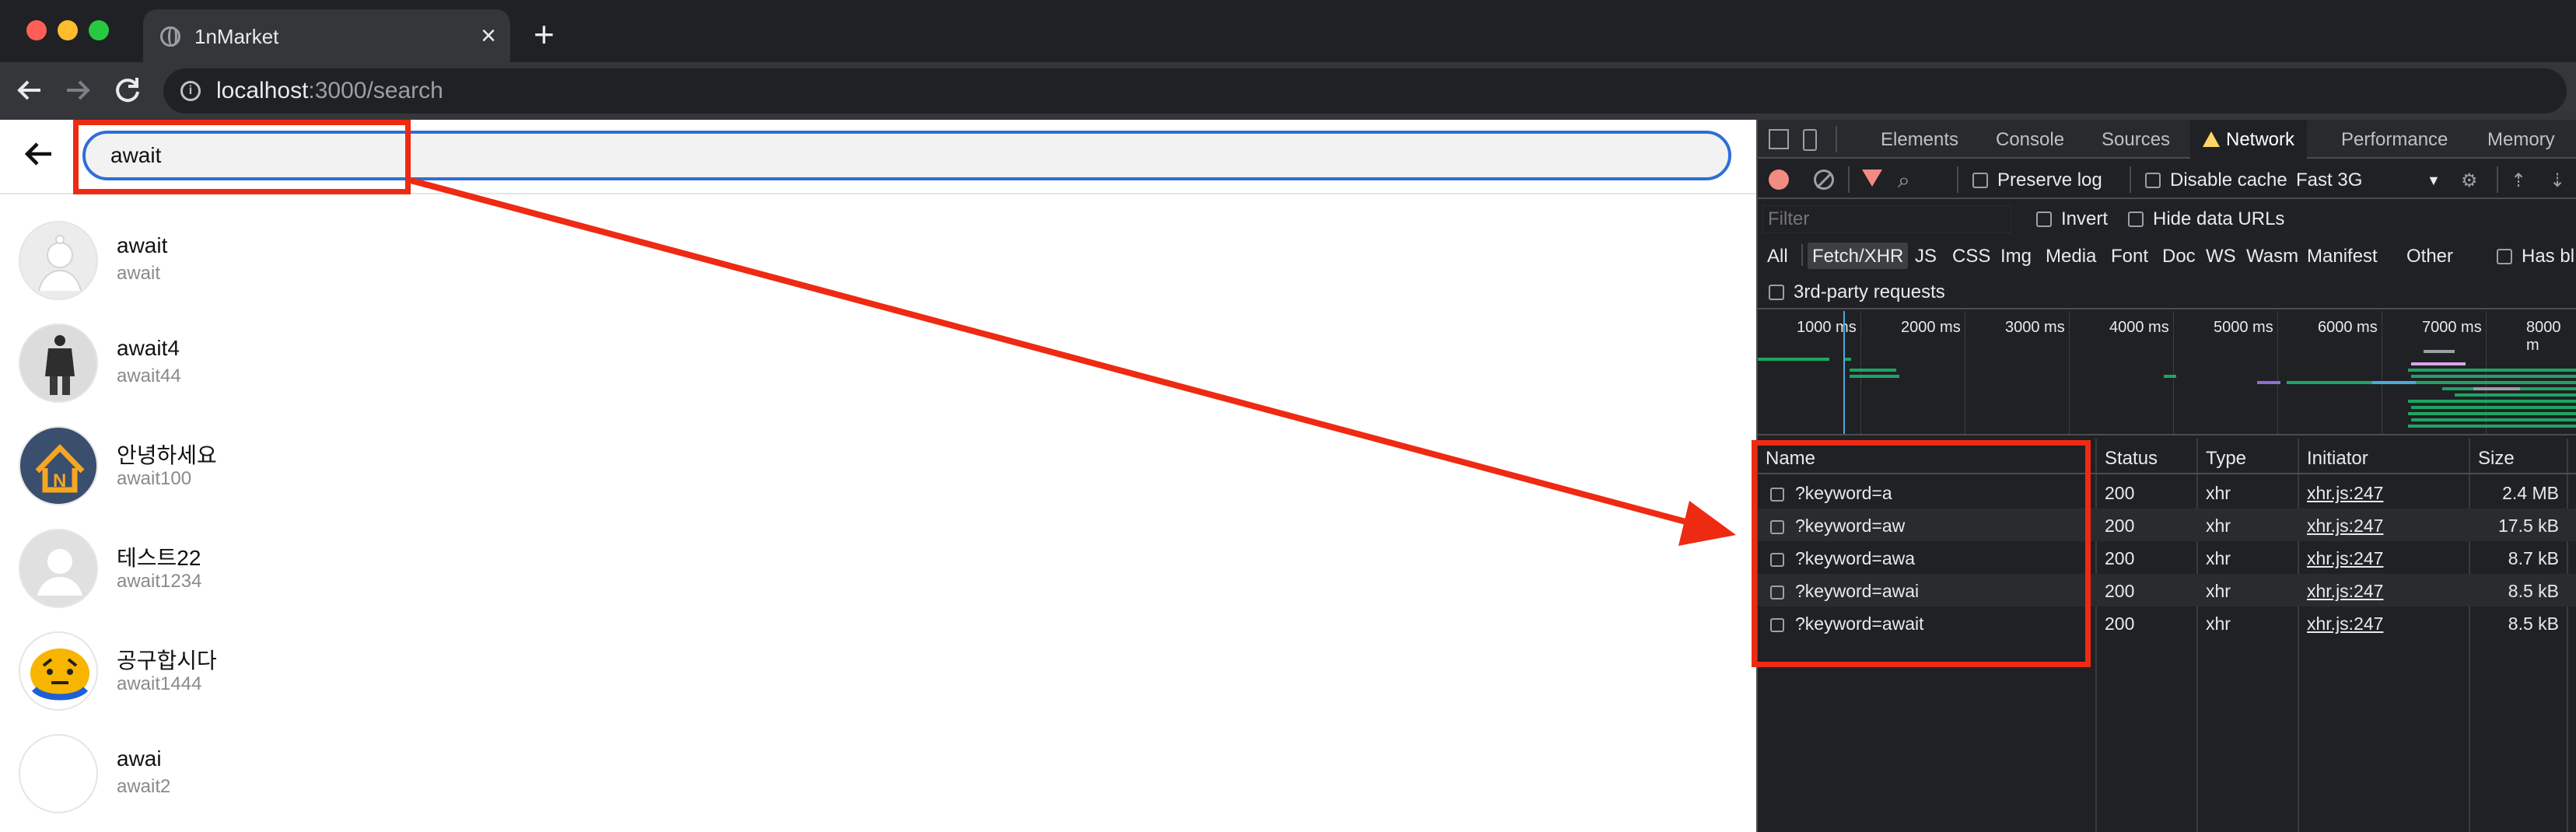 The height and width of the screenshot is (832, 2576). Describe the element at coordinates (327, 35) in the screenshot. I see `browser-tab: 1nMarket ×` at that location.